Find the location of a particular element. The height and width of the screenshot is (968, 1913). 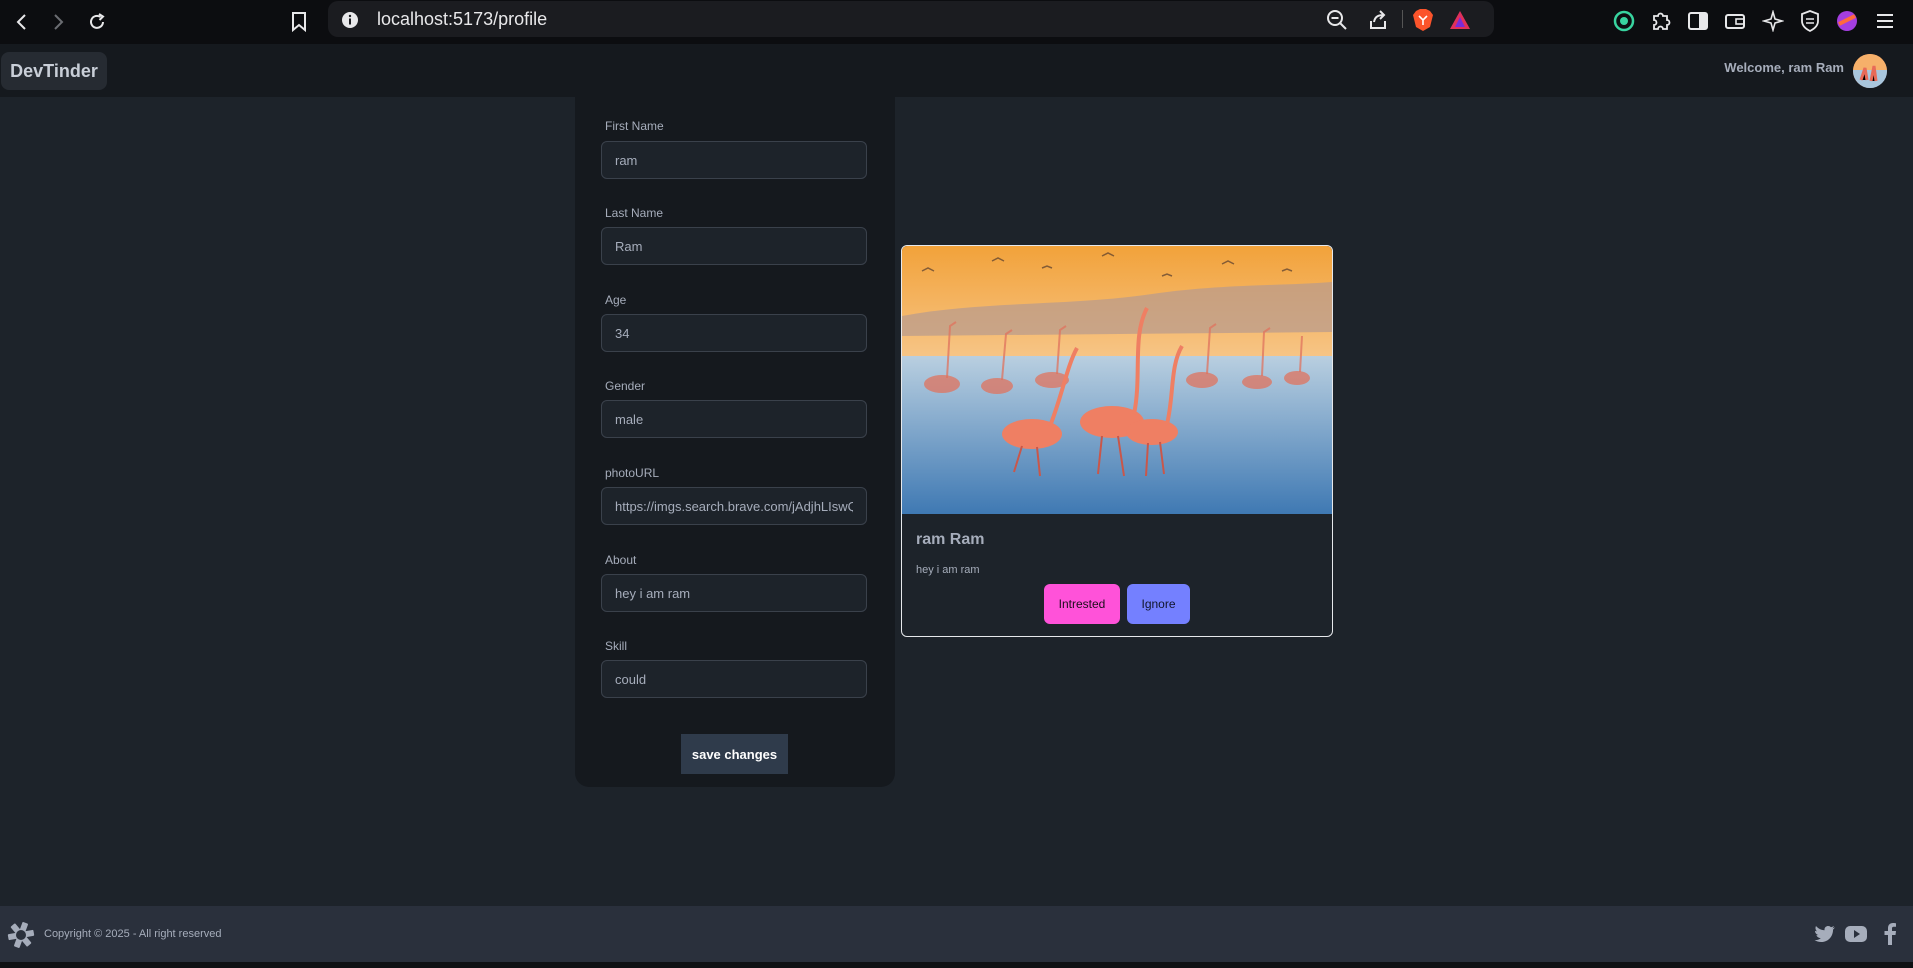

youtube-icon is located at coordinates (1856, 934).